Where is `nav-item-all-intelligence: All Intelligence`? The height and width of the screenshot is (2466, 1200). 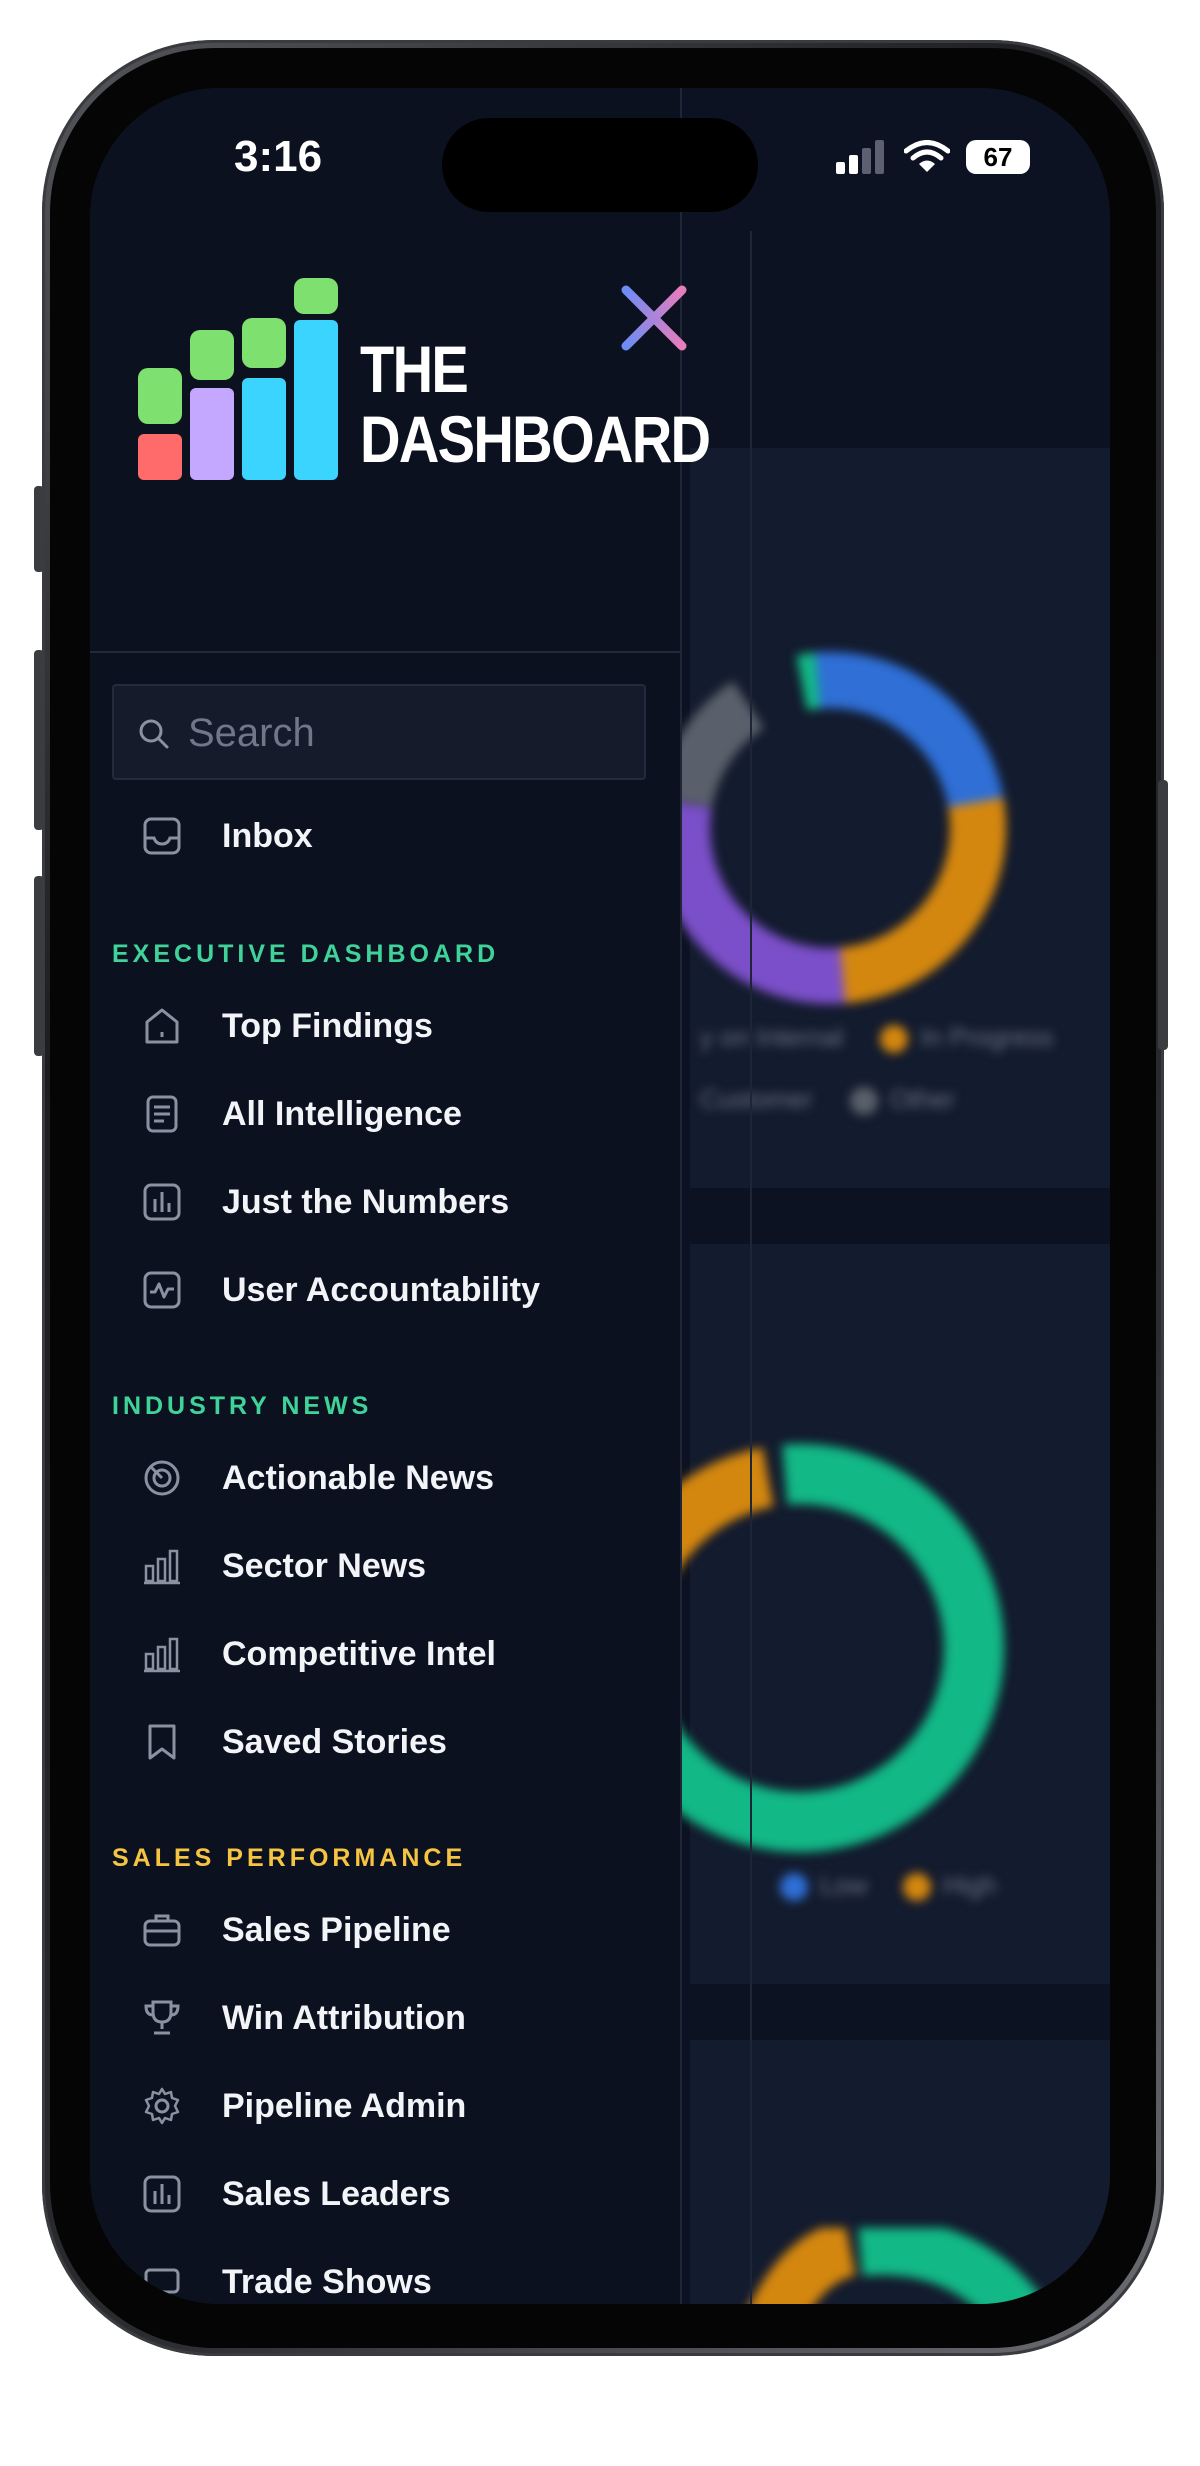
nav-item-all-intelligence: All Intelligence is located at coordinates (382, 1114).